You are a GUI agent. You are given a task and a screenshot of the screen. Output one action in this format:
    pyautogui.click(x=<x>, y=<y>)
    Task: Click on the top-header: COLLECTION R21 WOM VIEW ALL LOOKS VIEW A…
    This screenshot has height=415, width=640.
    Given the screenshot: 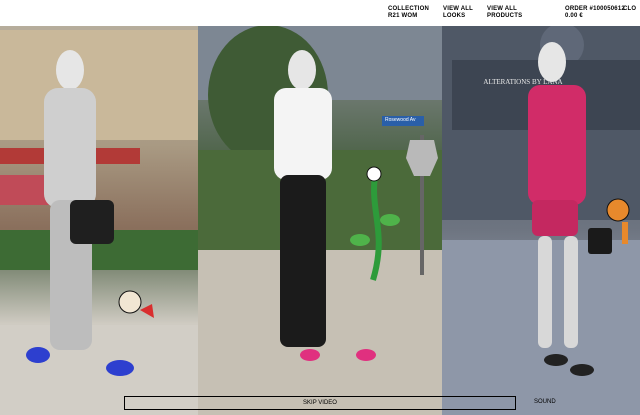 What is the action you would take?
    pyautogui.click(x=320, y=13)
    